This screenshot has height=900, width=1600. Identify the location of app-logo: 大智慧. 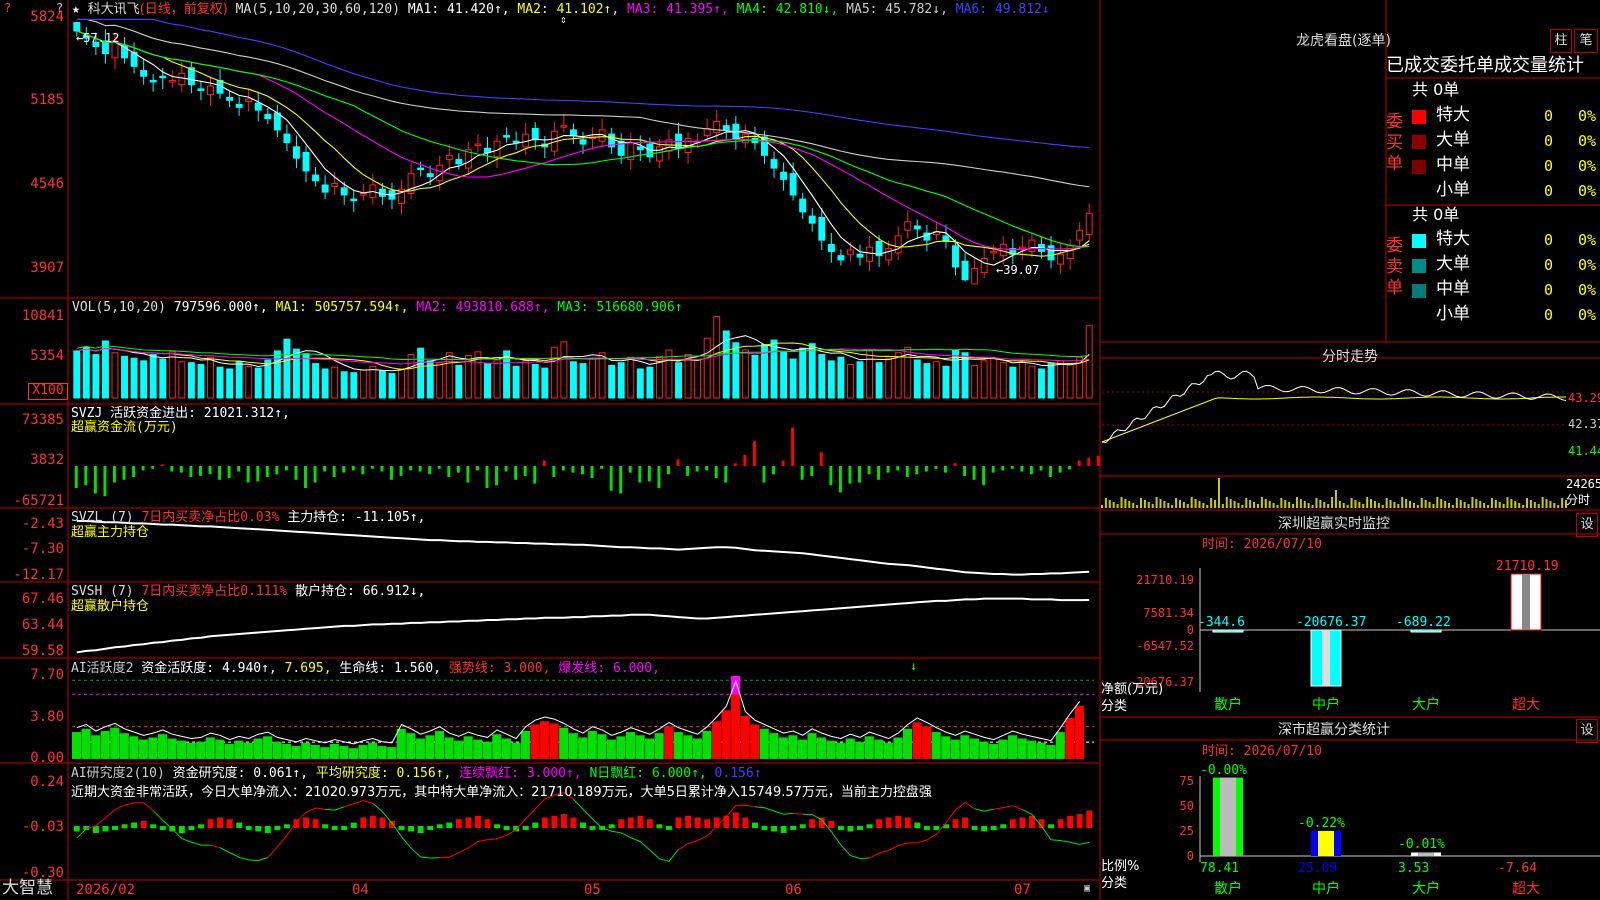
(27, 888).